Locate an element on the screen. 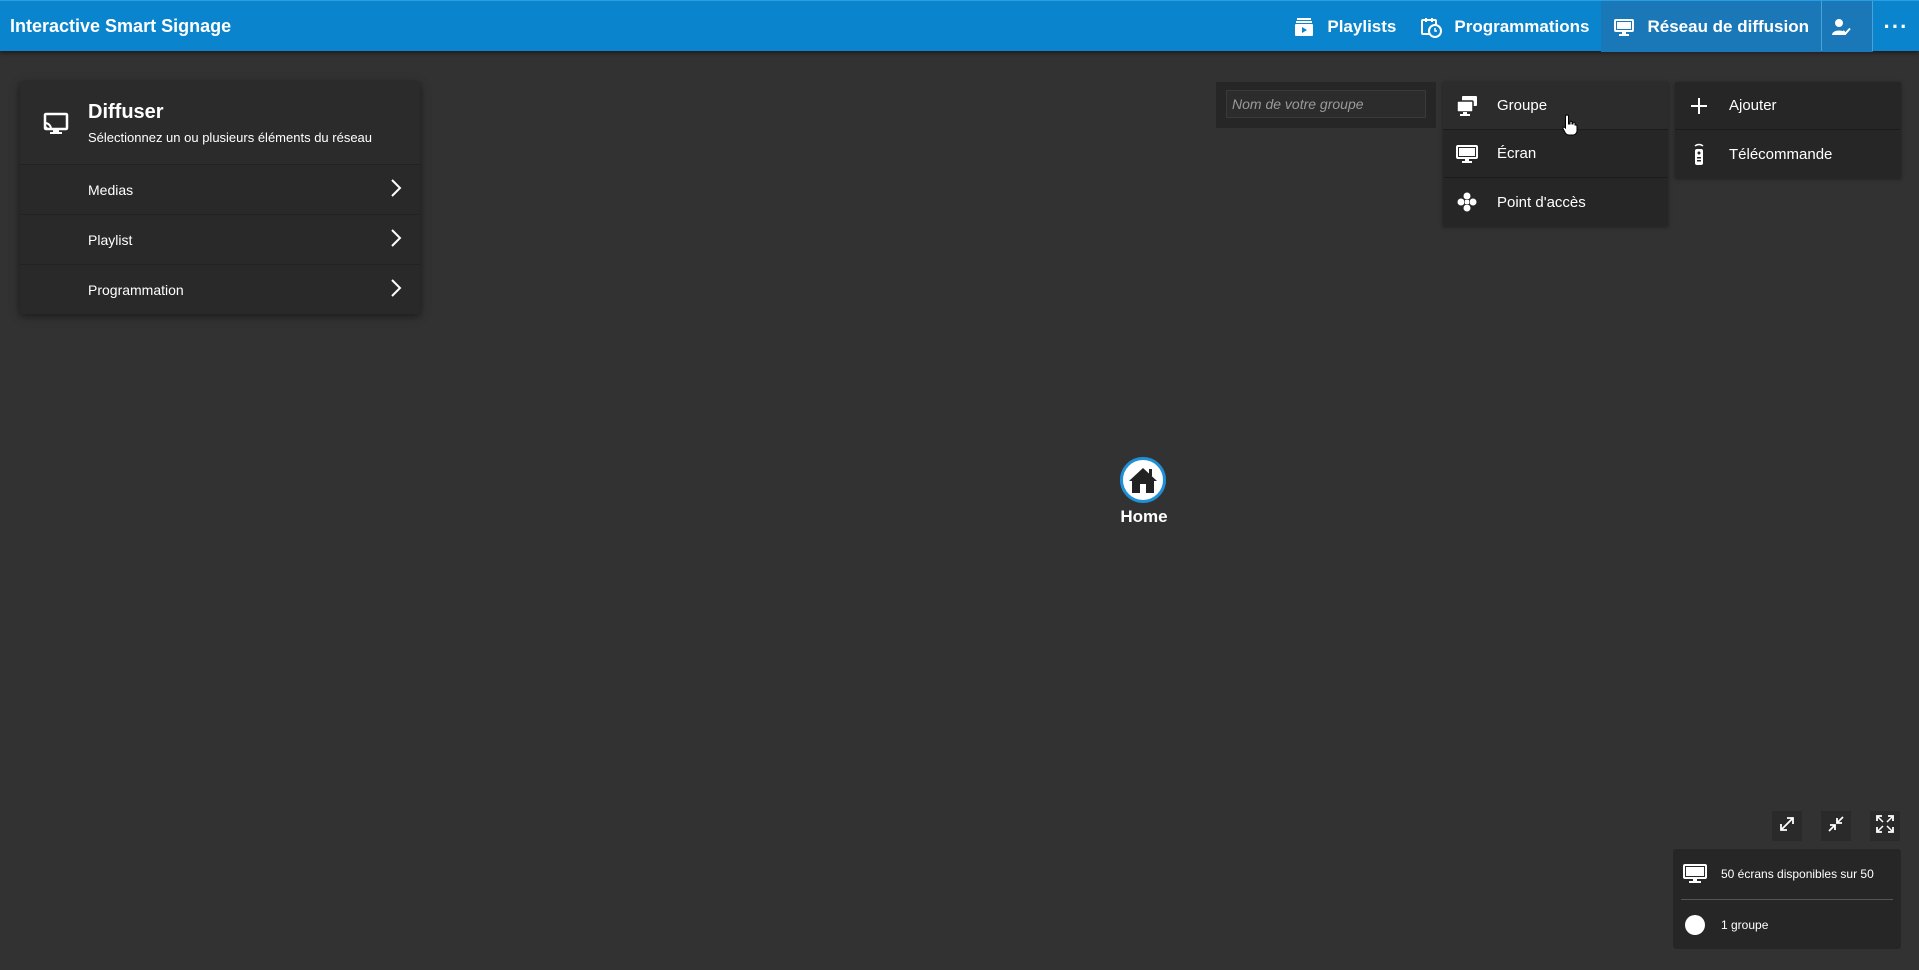 Image resolution: width=1919 pixels, height=970 pixels. home-node is located at coordinates (1144, 481).